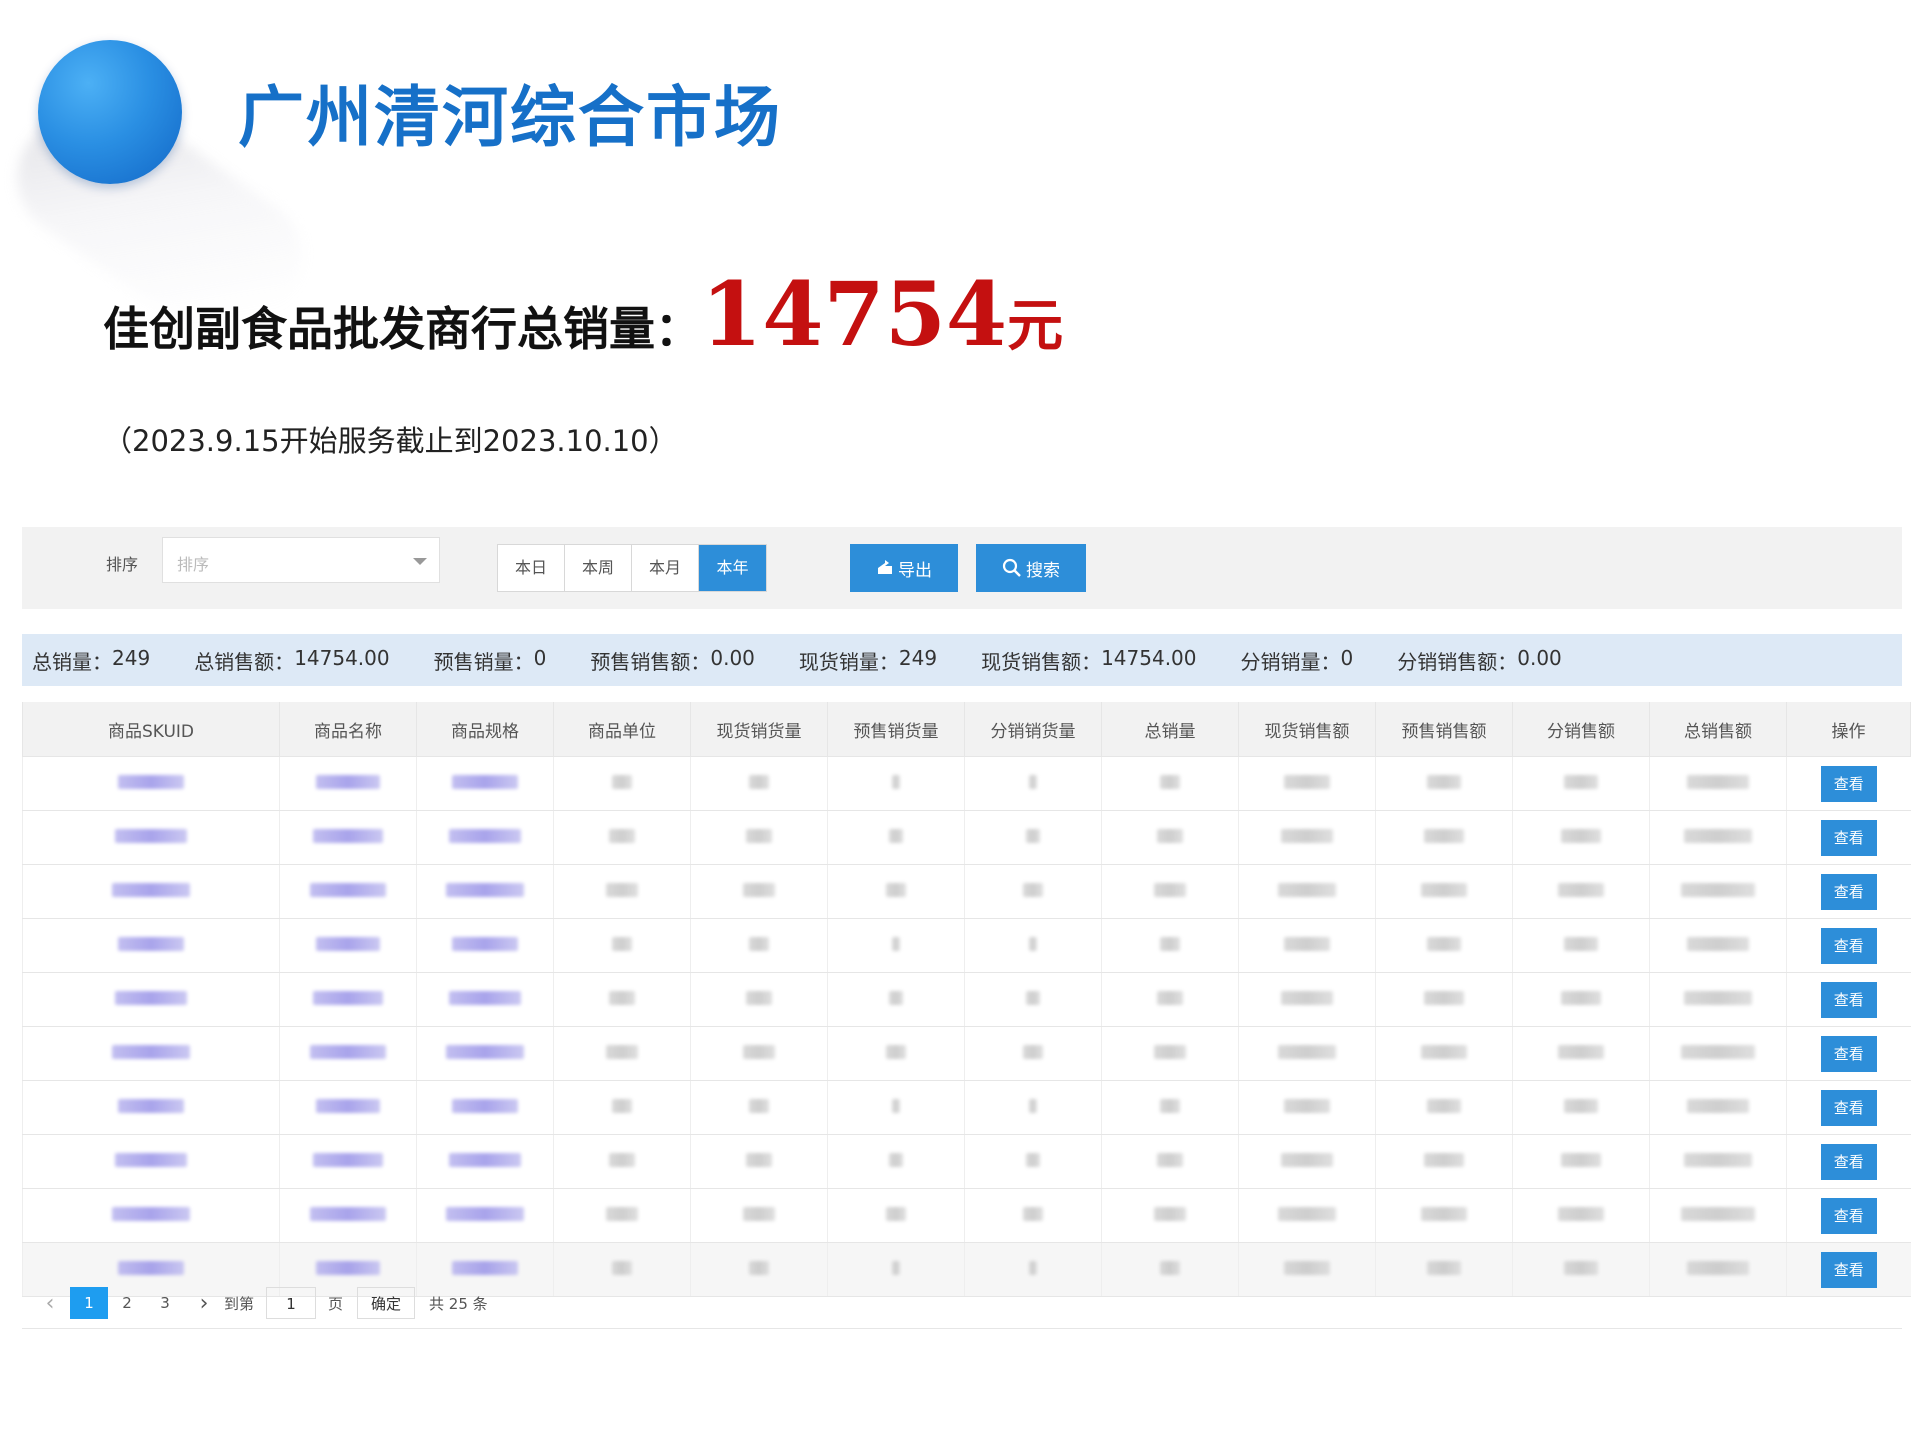  Describe the element at coordinates (1848, 729) in the screenshot. I see `col-header-action: 操作` at that location.